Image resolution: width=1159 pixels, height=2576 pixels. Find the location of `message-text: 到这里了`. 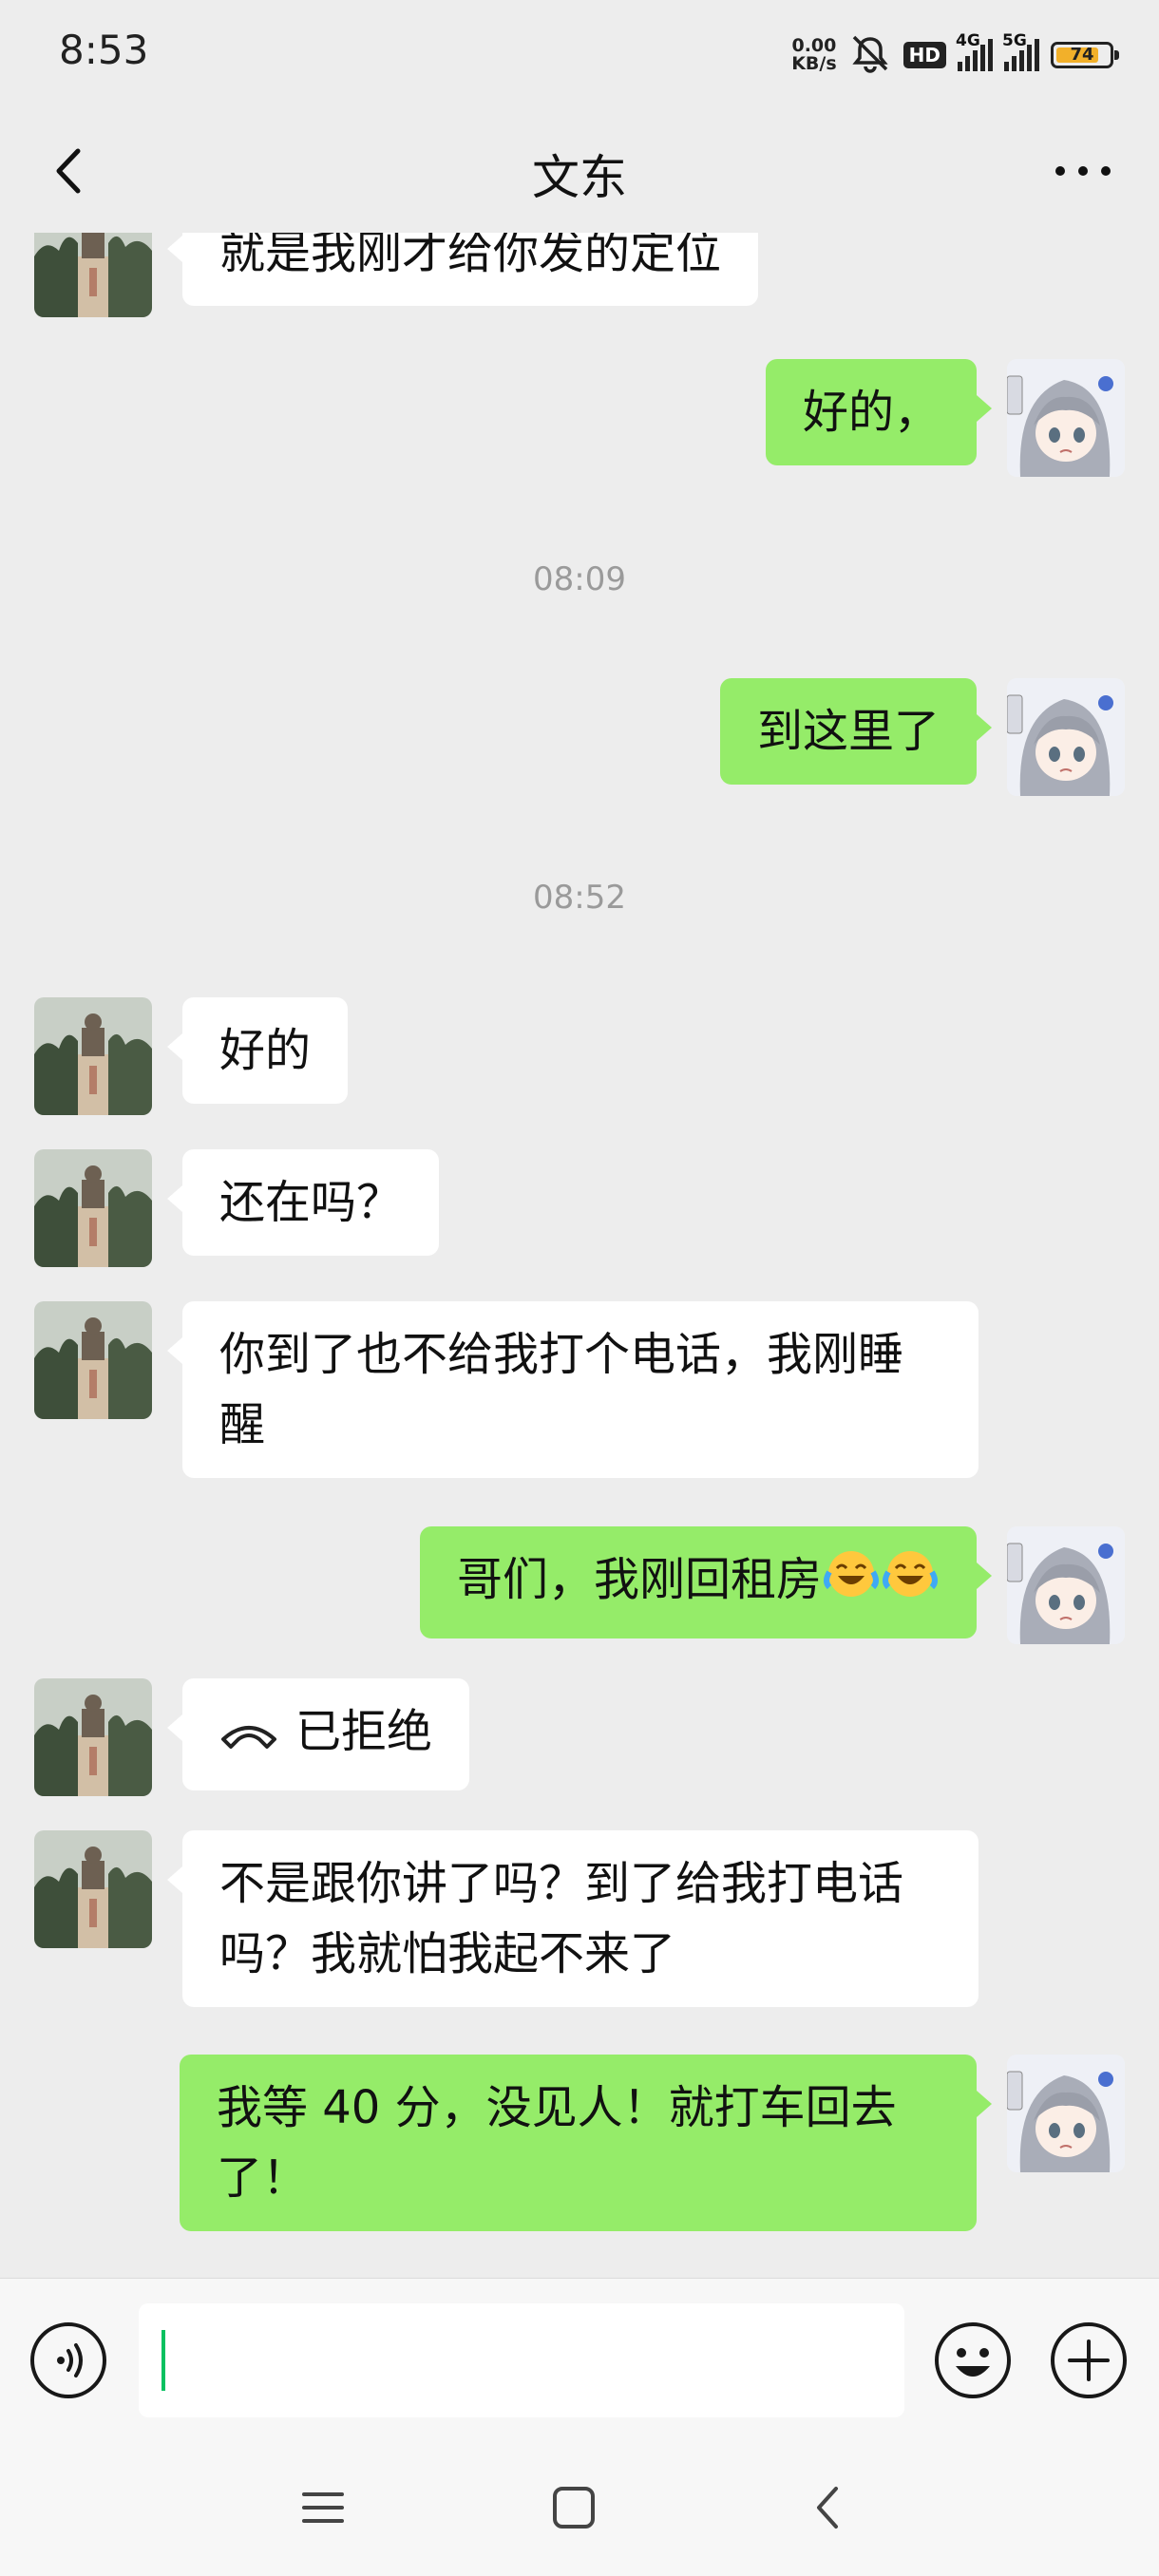

message-text: 到这里了 is located at coordinates (848, 731).